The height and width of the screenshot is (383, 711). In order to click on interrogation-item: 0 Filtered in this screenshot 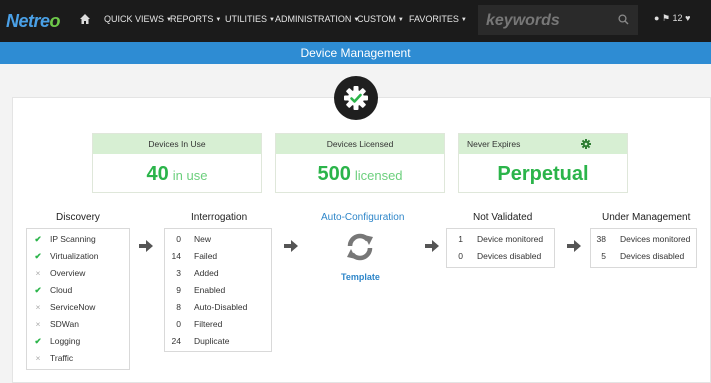, I will do `click(218, 324)`.